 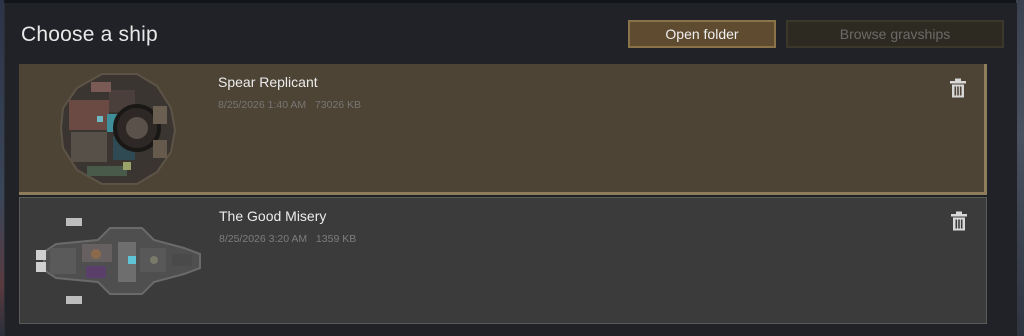 What do you see at coordinates (262, 105) in the screenshot?
I see `ship-date: 8/25/2026 1:40 AM` at bounding box center [262, 105].